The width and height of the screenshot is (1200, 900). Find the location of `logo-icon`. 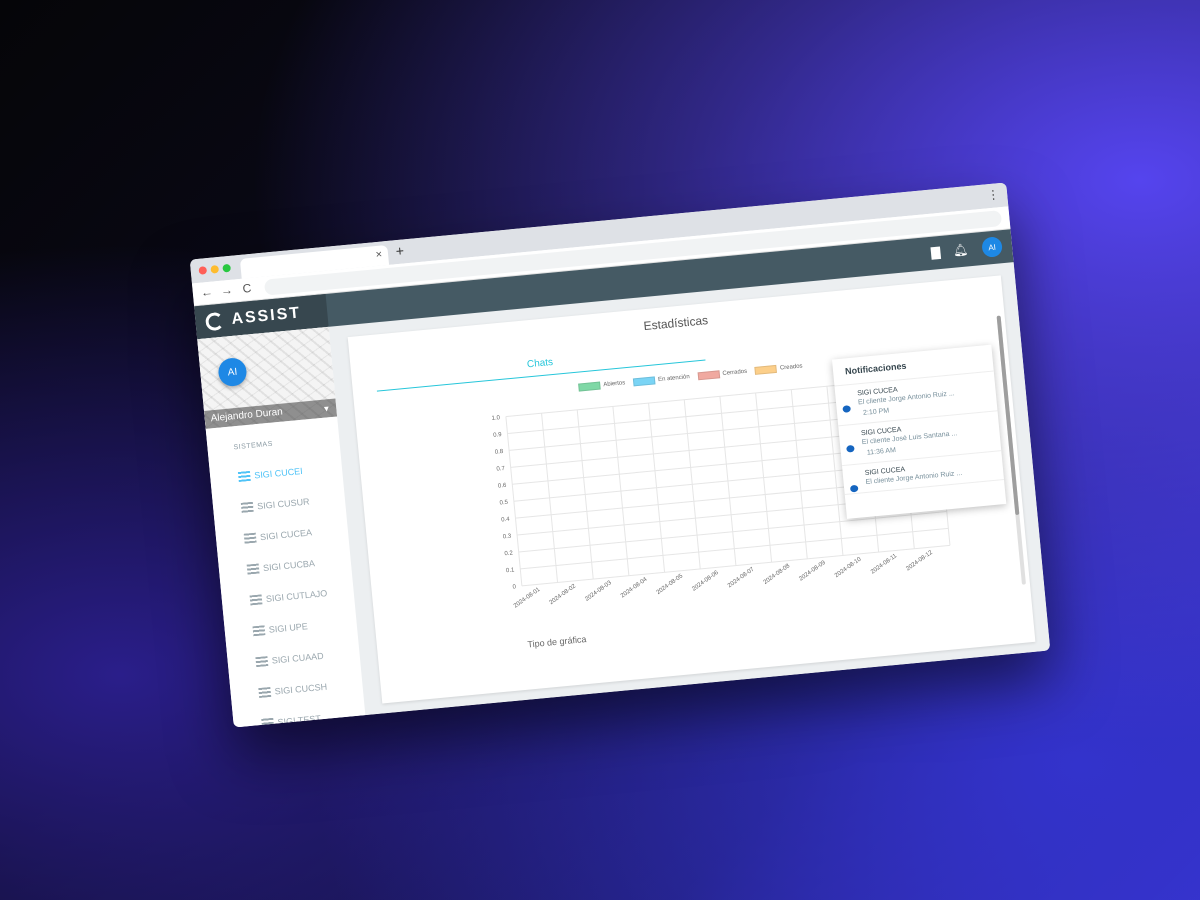

logo-icon is located at coordinates (214, 321).